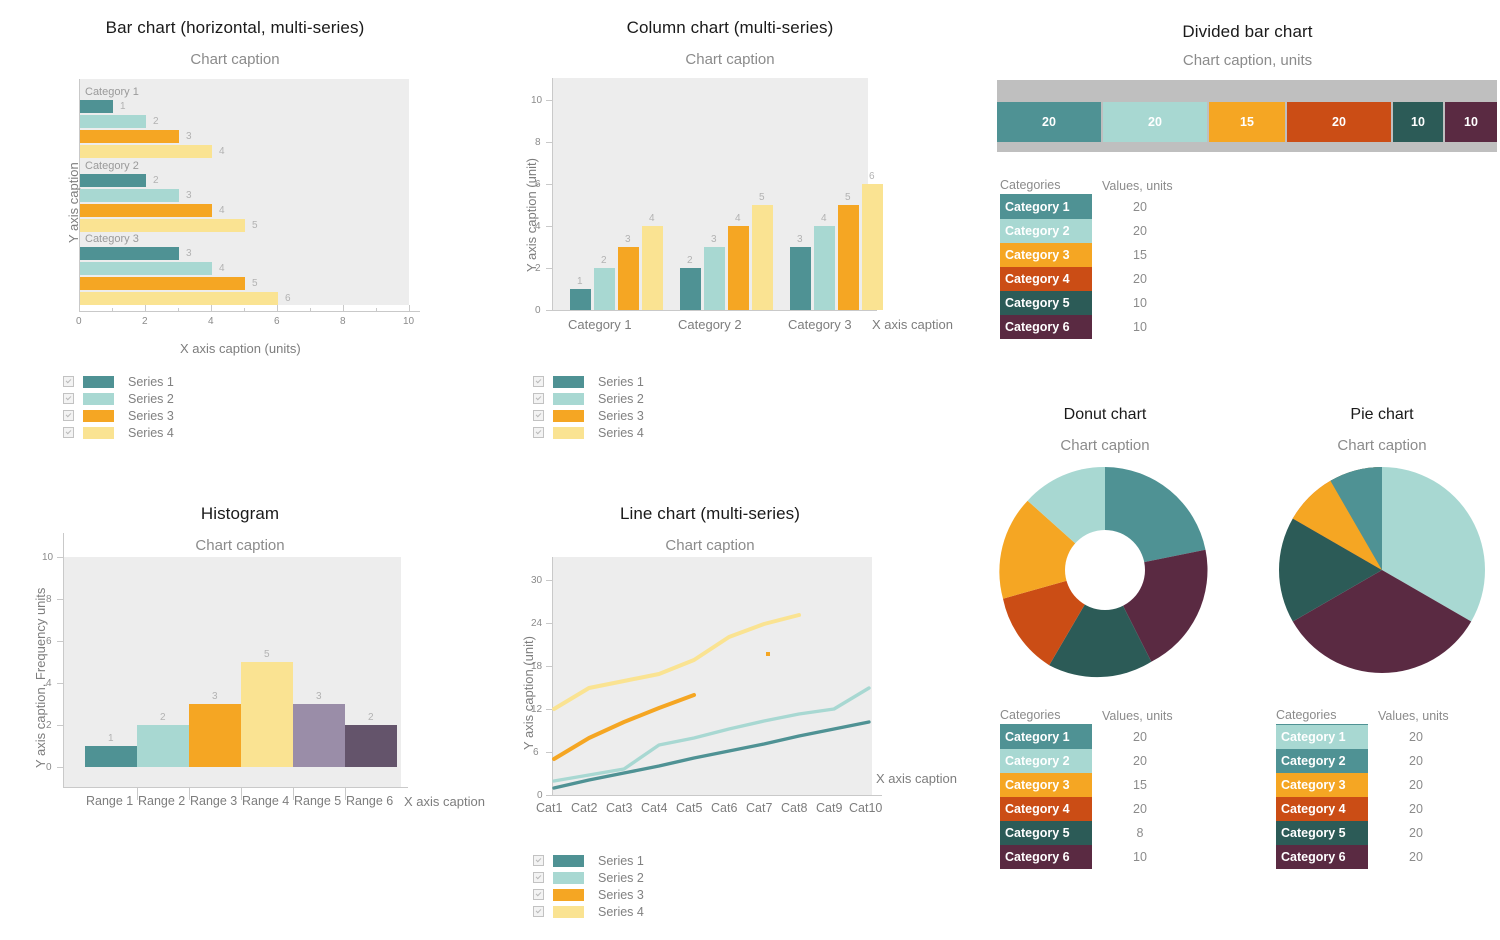 The image size is (1500, 940). Describe the element at coordinates (1247, 122) in the screenshot. I see `divided-bar-segment: 15` at that location.